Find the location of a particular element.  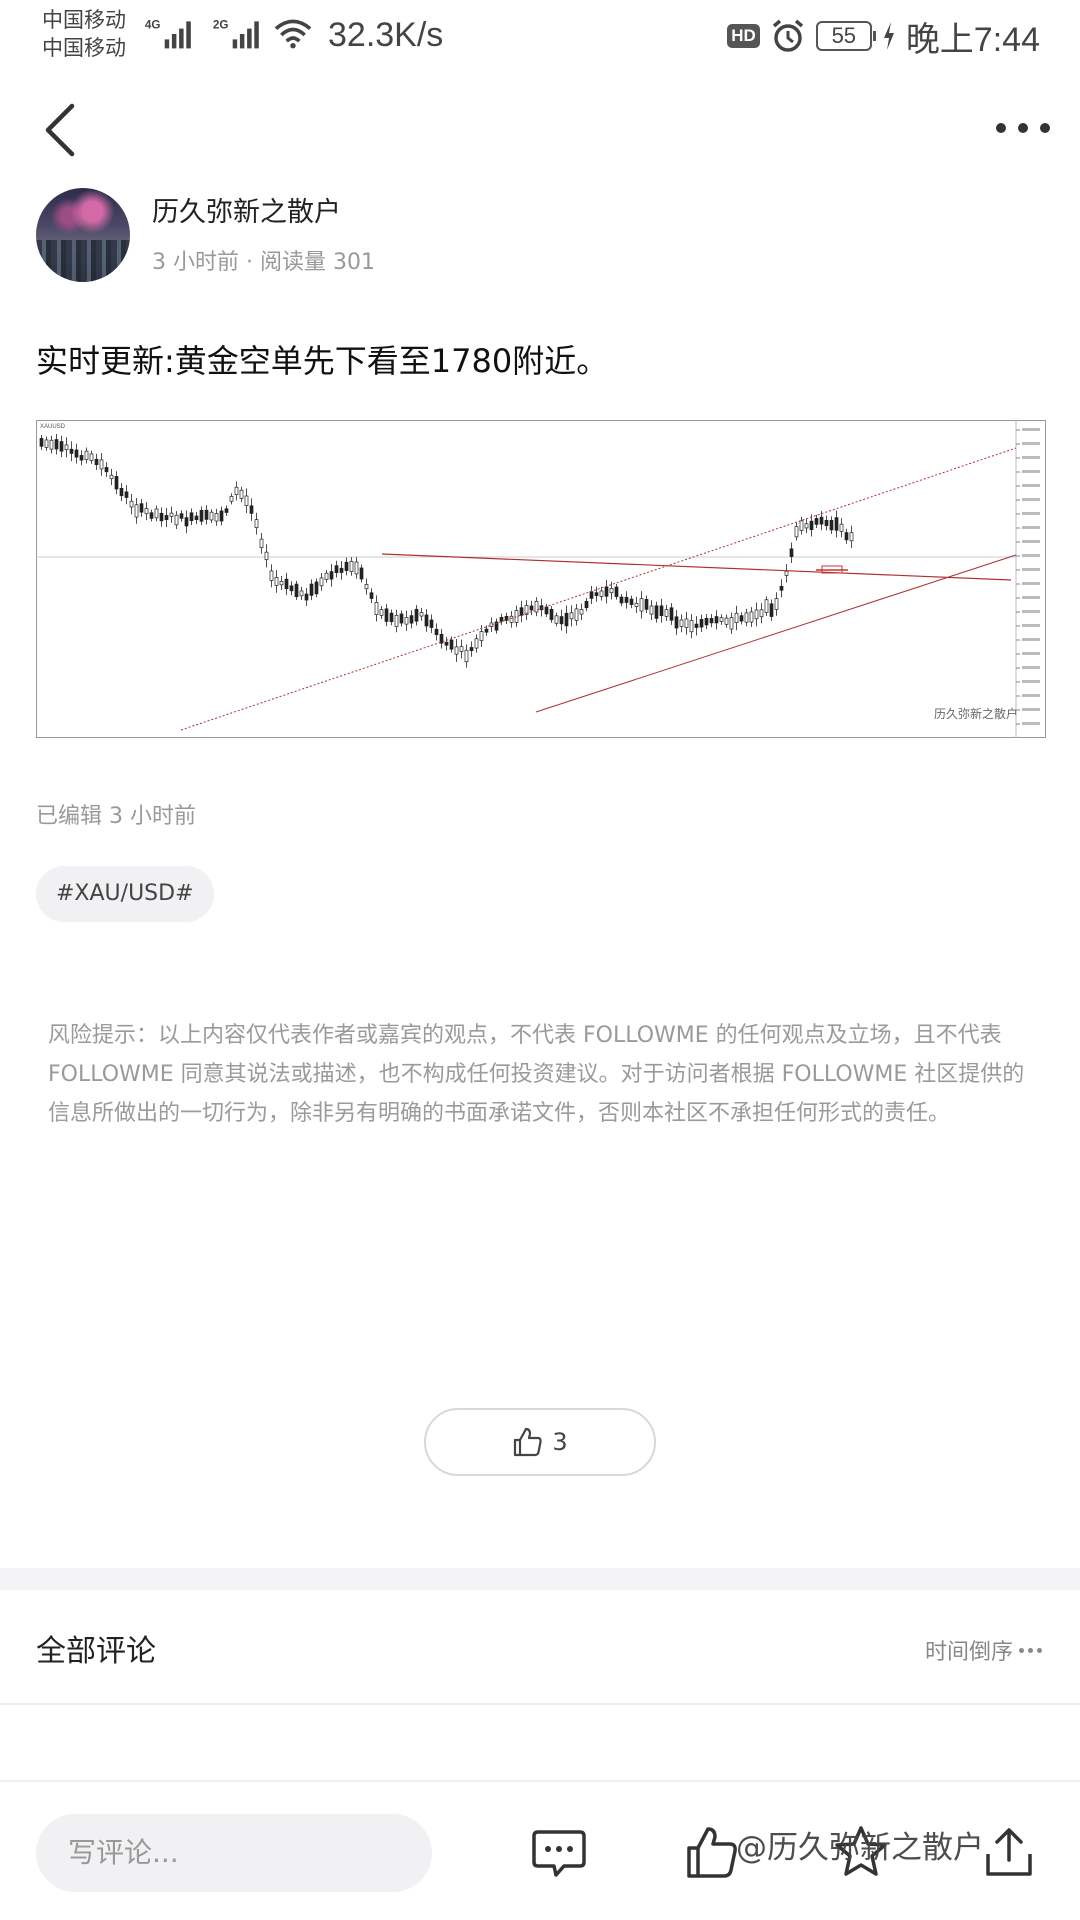

like-button: 3 is located at coordinates (540, 1442).